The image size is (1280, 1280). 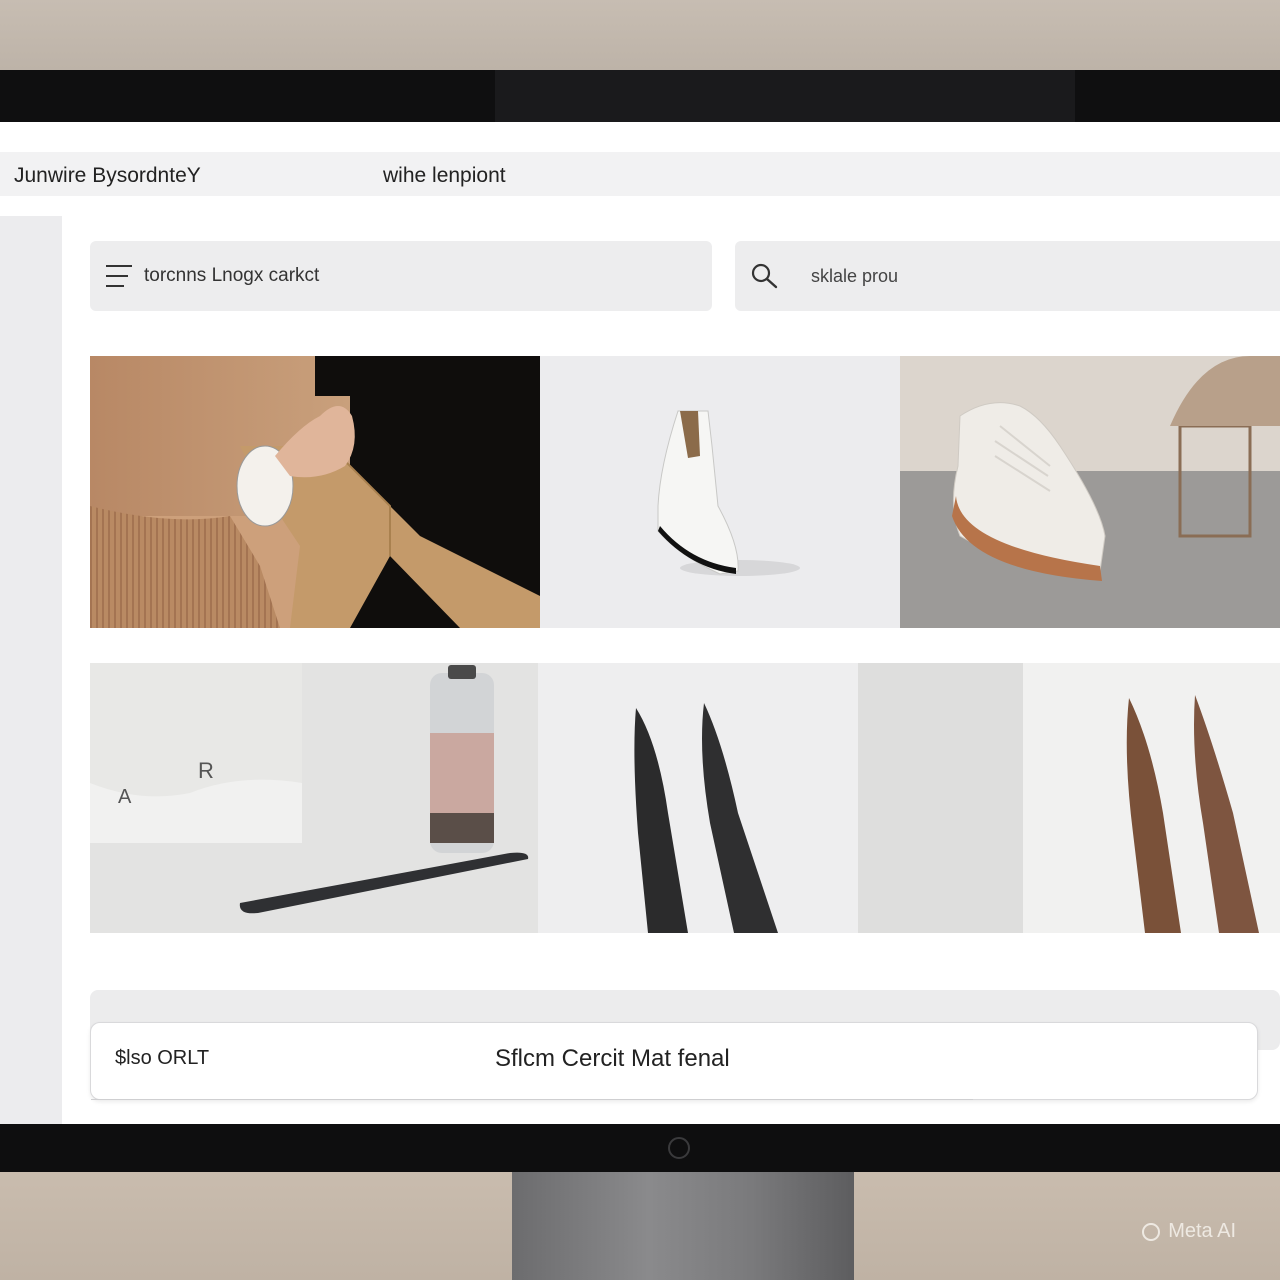 I want to click on monitor-stand, so click(x=683, y=1226).